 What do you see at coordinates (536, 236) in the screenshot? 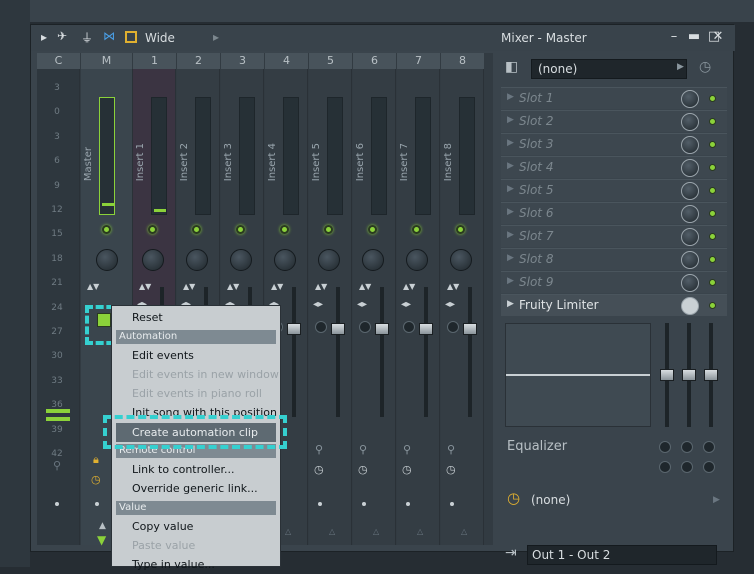
I see `slot-label: Slot 7` at bounding box center [536, 236].